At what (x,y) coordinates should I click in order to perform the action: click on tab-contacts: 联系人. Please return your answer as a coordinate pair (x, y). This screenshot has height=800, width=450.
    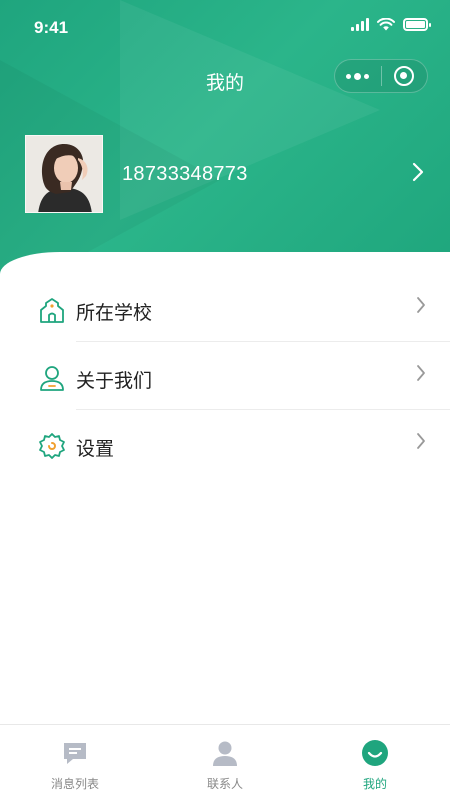
    Looking at the image, I should click on (225, 762).